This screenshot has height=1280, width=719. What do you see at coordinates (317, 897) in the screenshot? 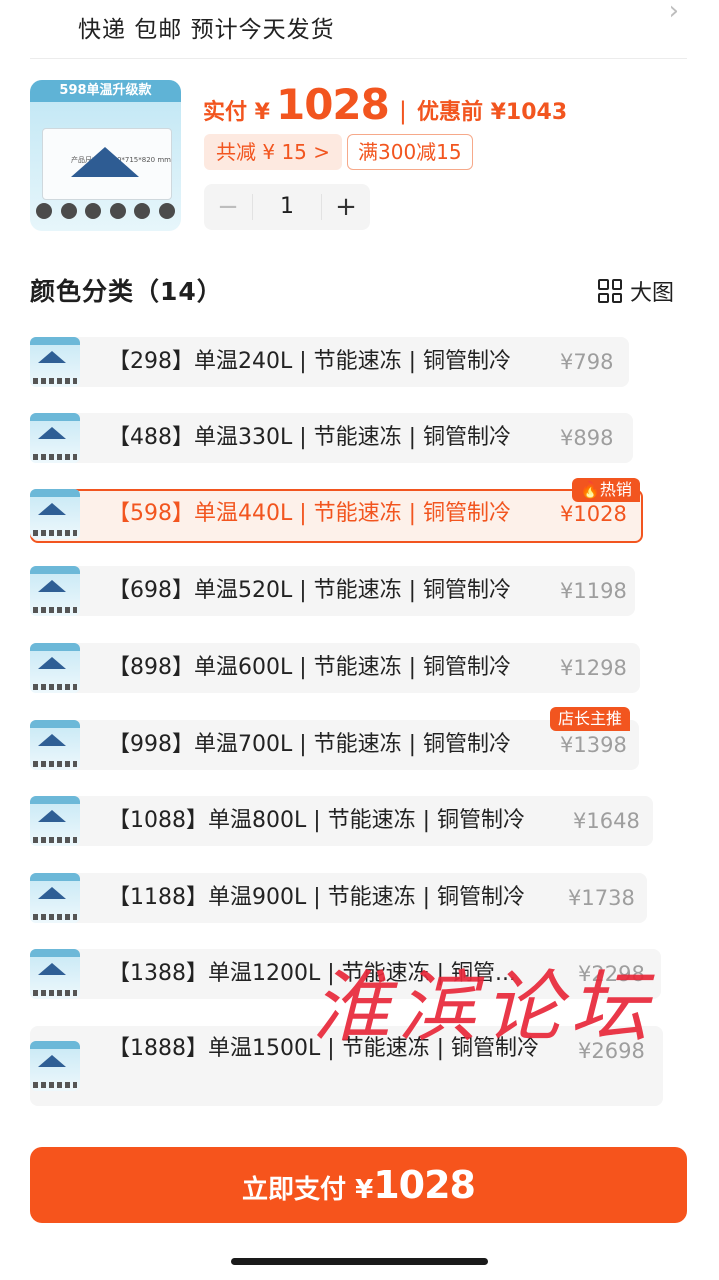
I see `option-label: 【1188】单温900L | 节能速冻 | 铜管制冷` at bounding box center [317, 897].